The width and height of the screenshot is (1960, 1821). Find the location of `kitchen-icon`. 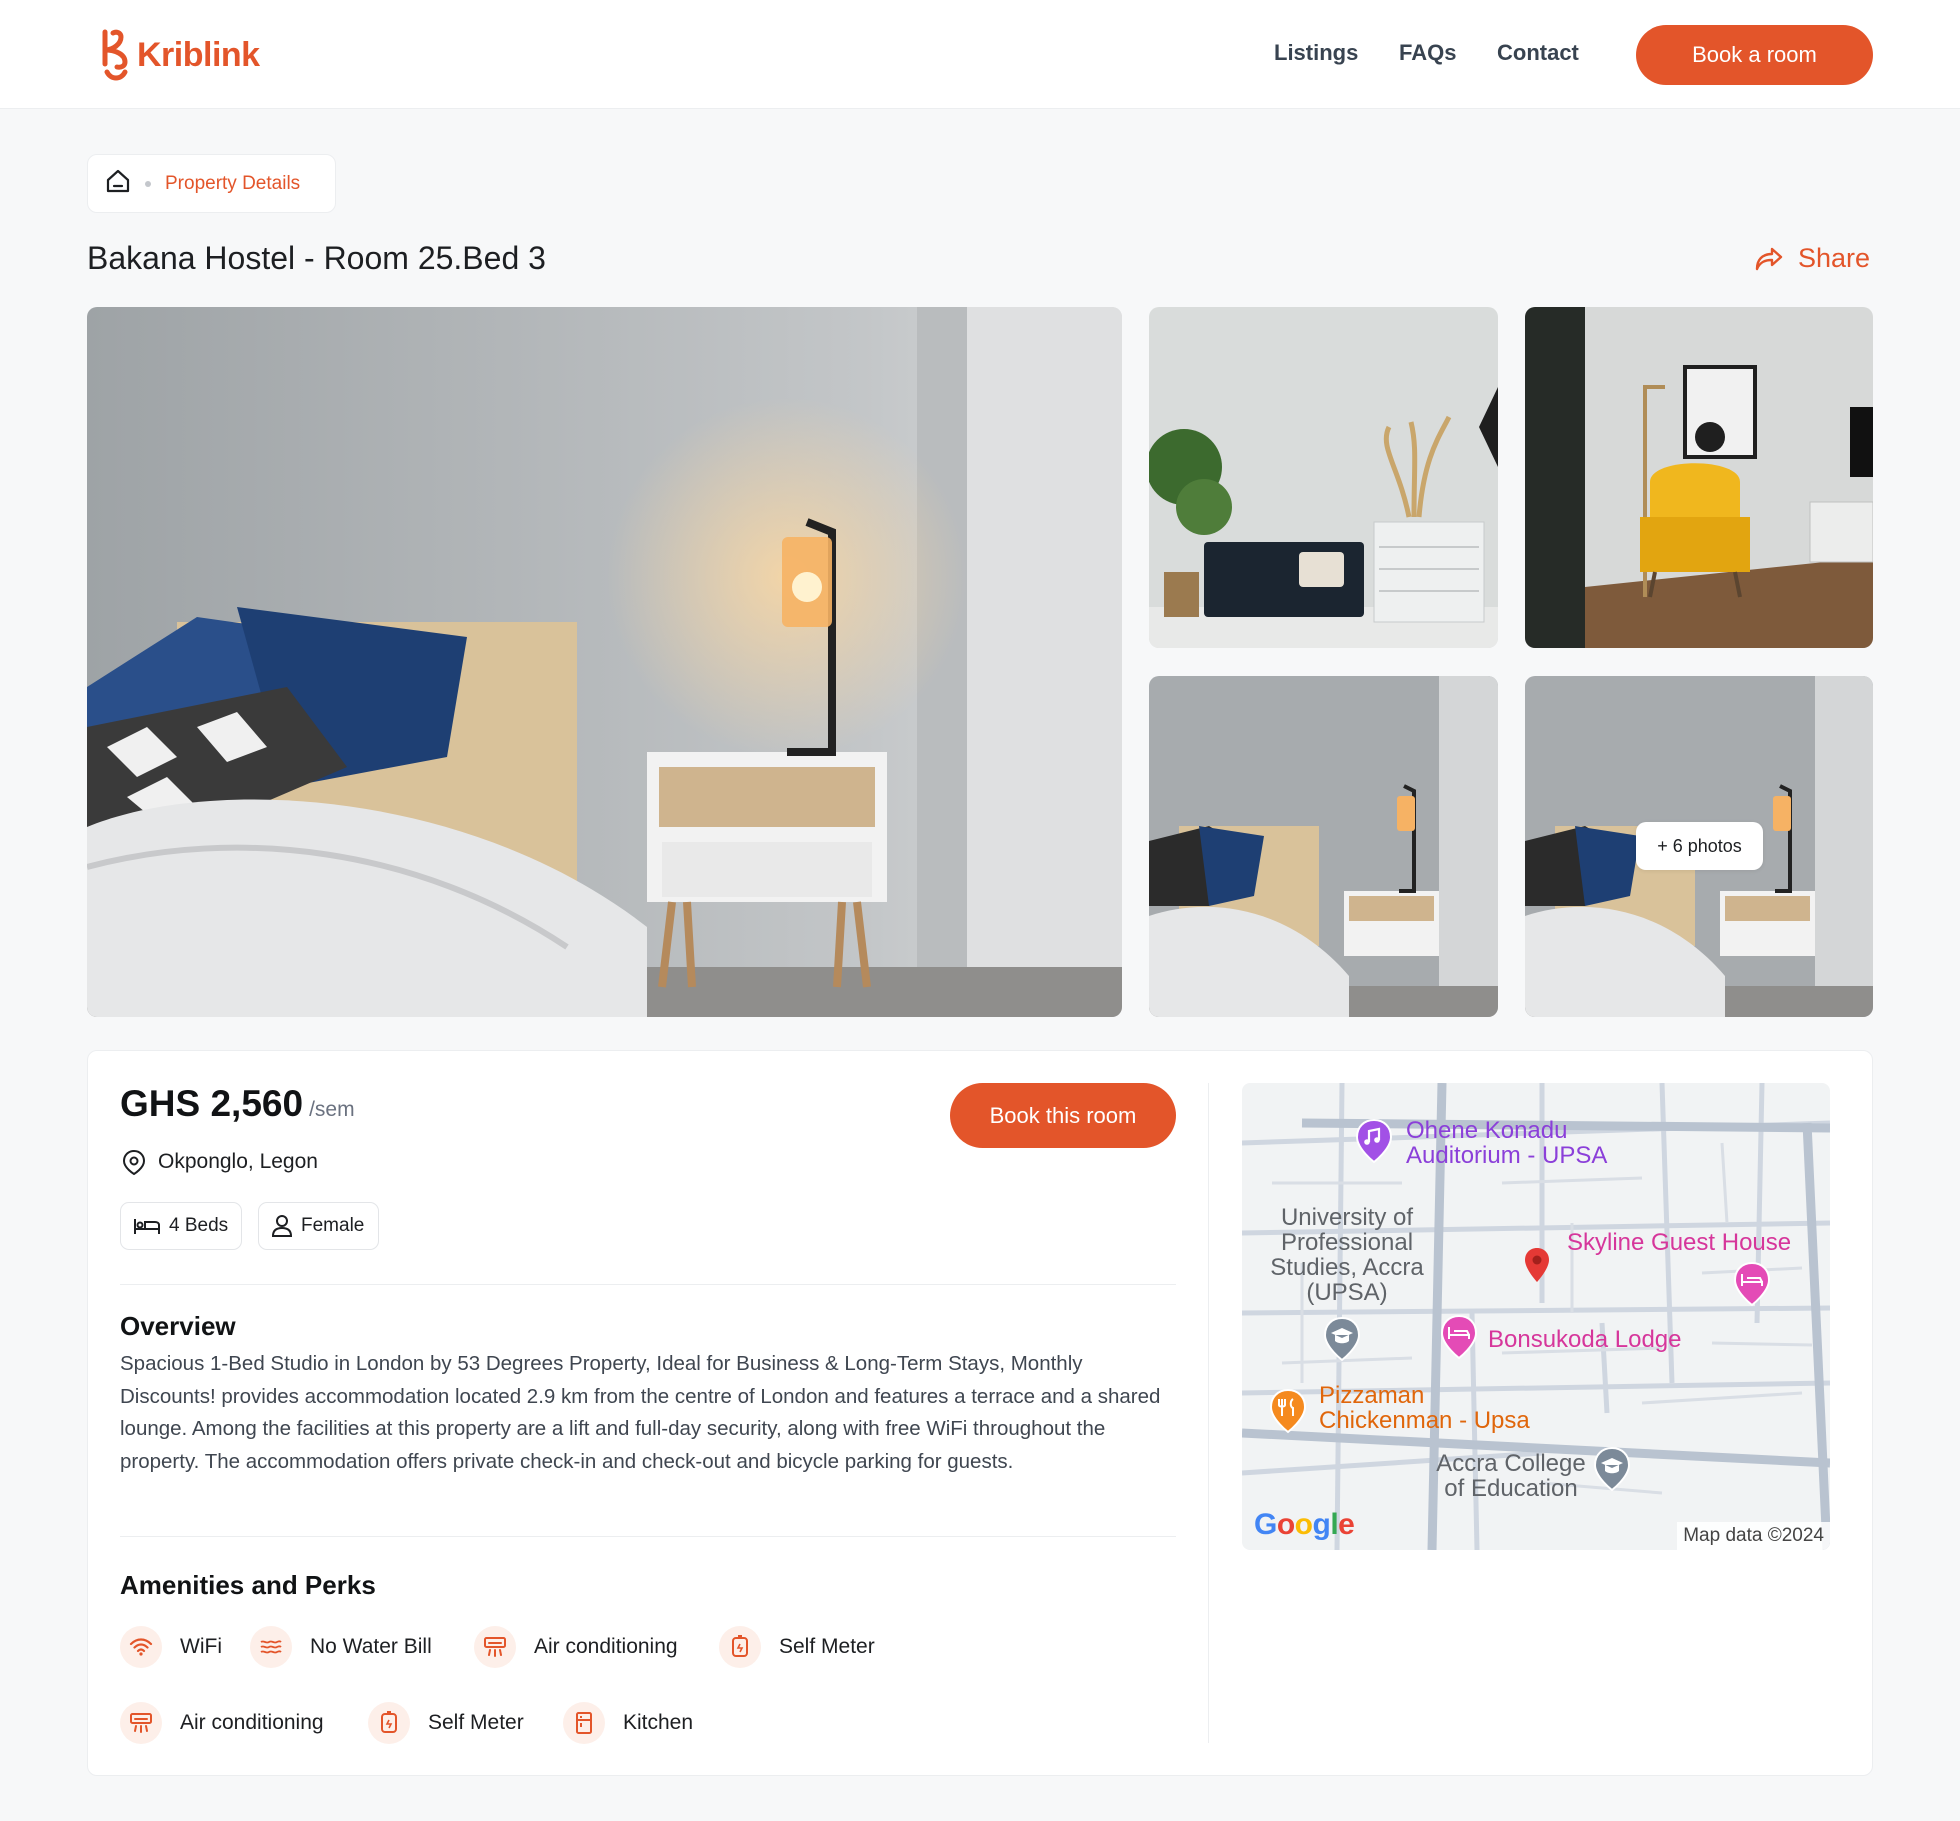

kitchen-icon is located at coordinates (584, 1723).